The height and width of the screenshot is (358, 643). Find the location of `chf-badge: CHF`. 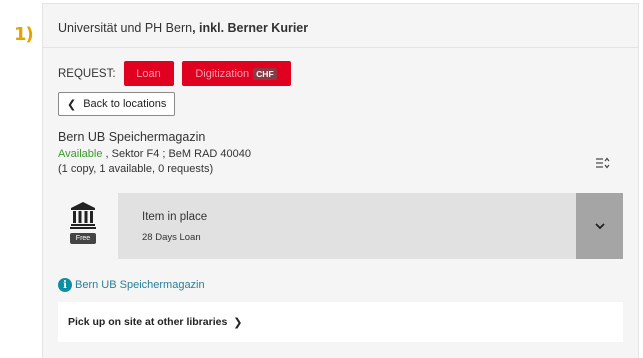

chf-badge: CHF is located at coordinates (265, 73).